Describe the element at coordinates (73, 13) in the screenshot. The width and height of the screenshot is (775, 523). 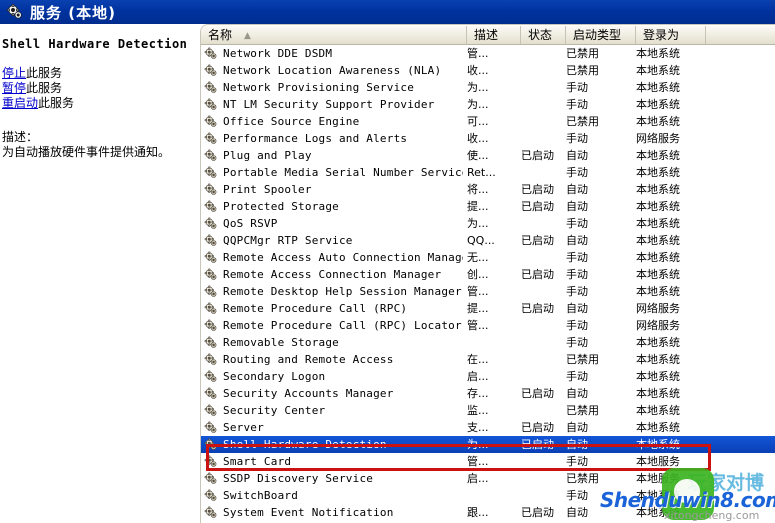
I see `window-title: 服务 (本地)` at that location.